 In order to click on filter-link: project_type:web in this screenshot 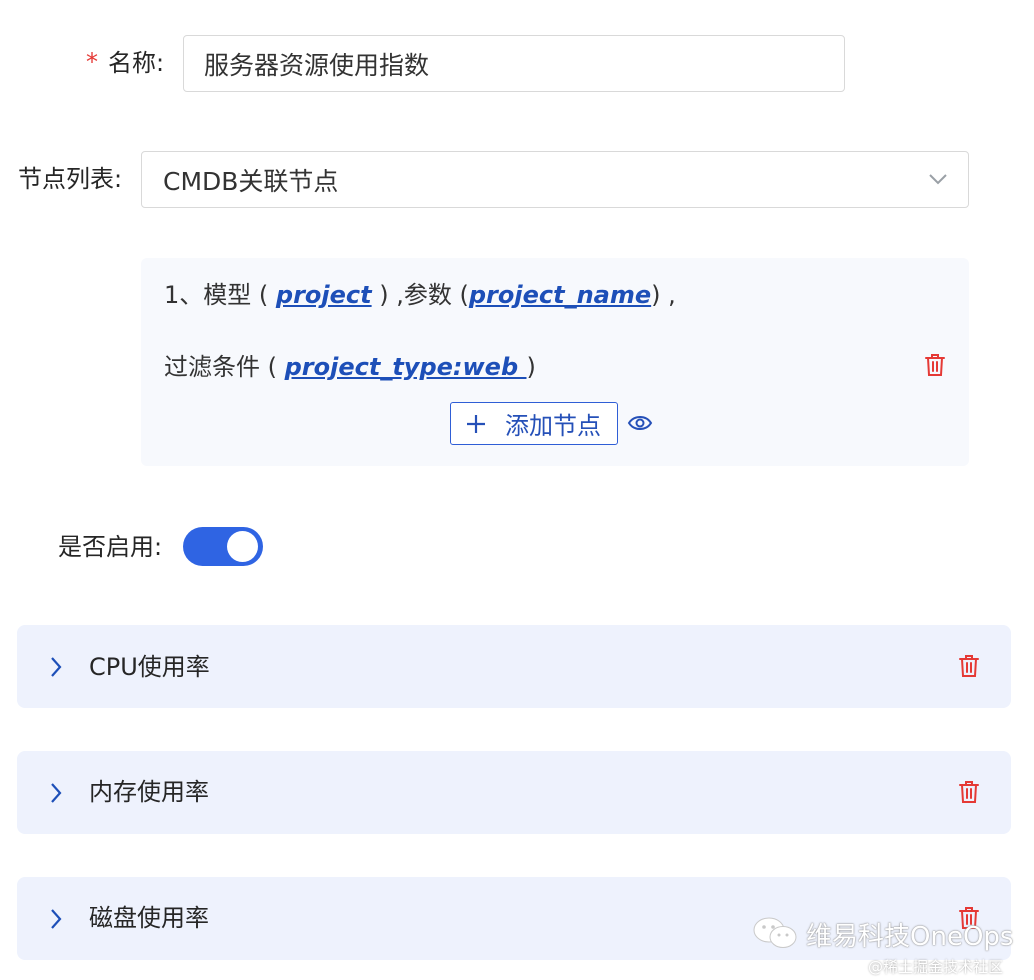, I will do `click(406, 367)`.